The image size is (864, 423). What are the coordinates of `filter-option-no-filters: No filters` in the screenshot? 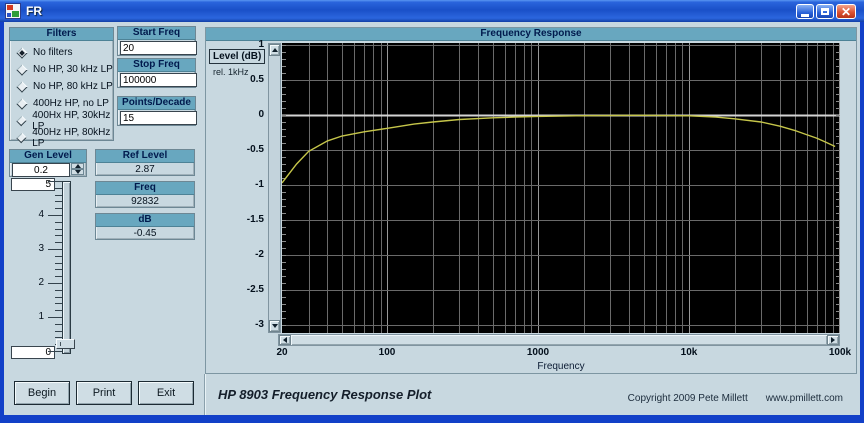 It's located at (61, 52).